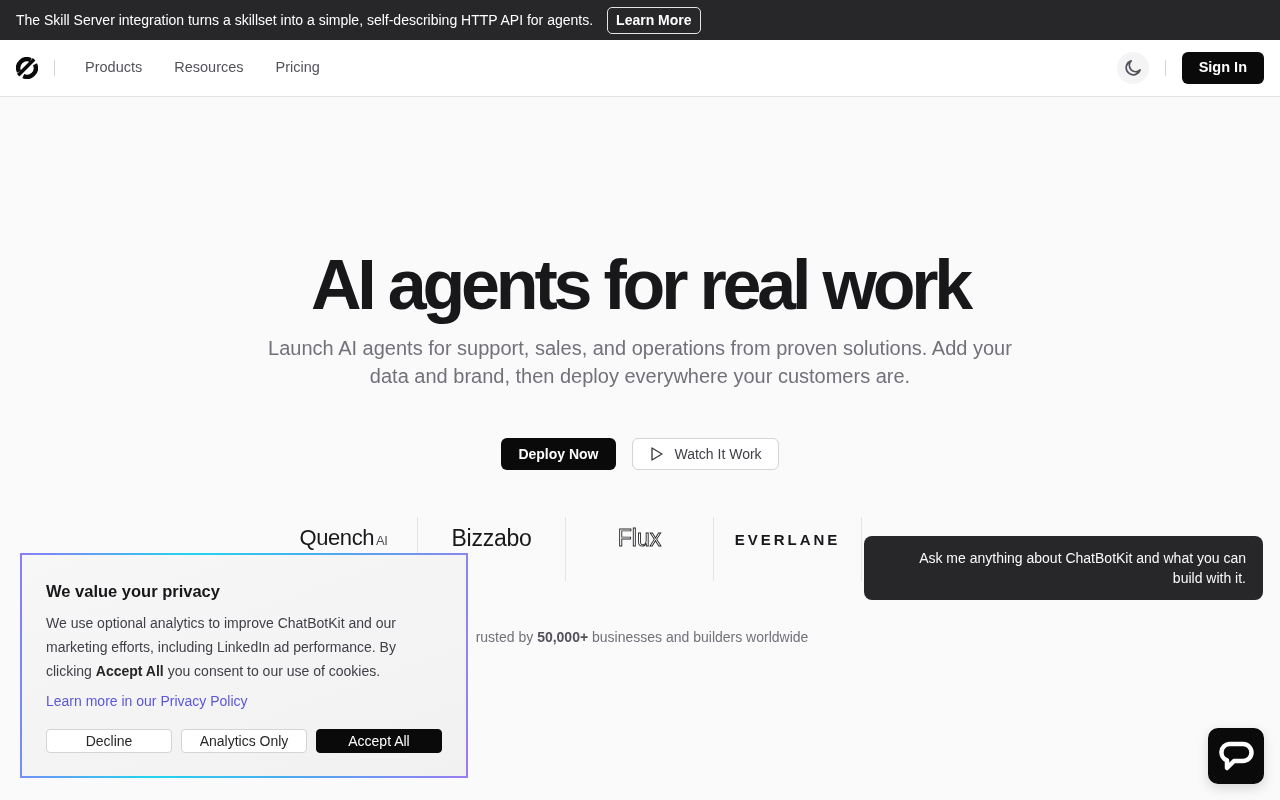 The width and height of the screenshot is (1280, 800). Describe the element at coordinates (305, 20) in the screenshot. I see `announcement-text: The Skill Server integration turns a skillset into a simple, self-describing HTTP API for agents.` at that location.